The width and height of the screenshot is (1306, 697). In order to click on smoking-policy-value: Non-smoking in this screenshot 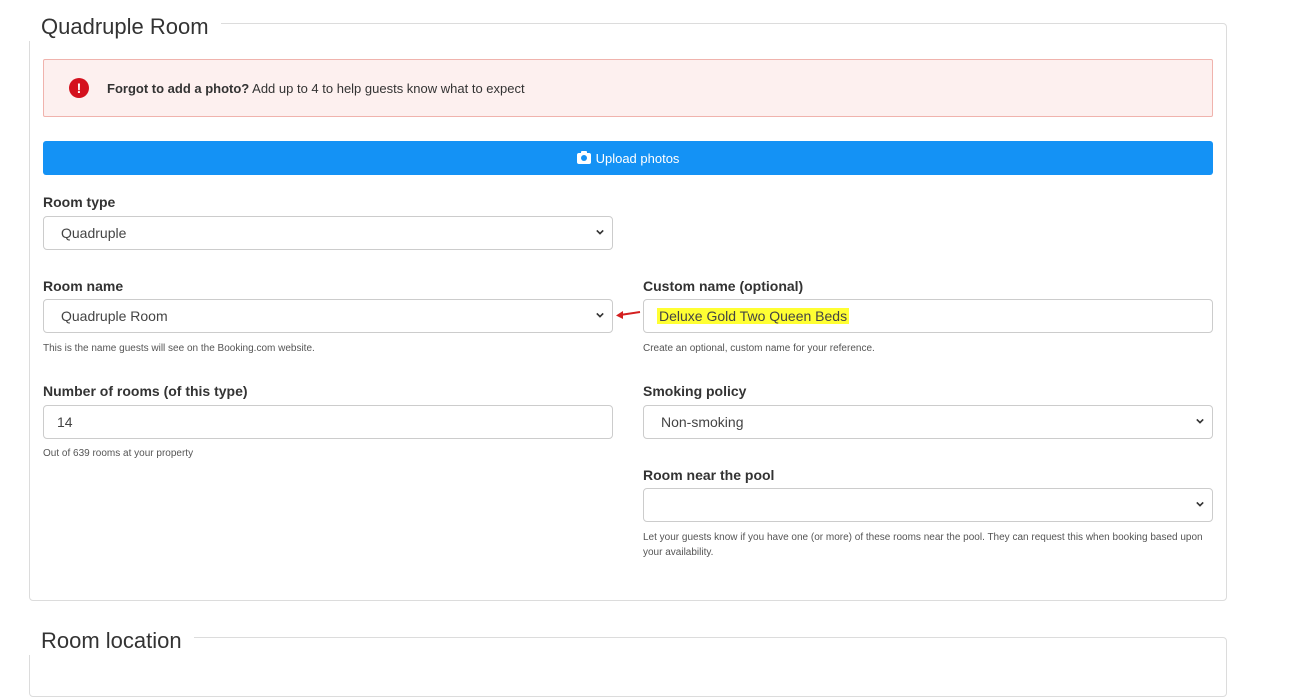, I will do `click(702, 422)`.